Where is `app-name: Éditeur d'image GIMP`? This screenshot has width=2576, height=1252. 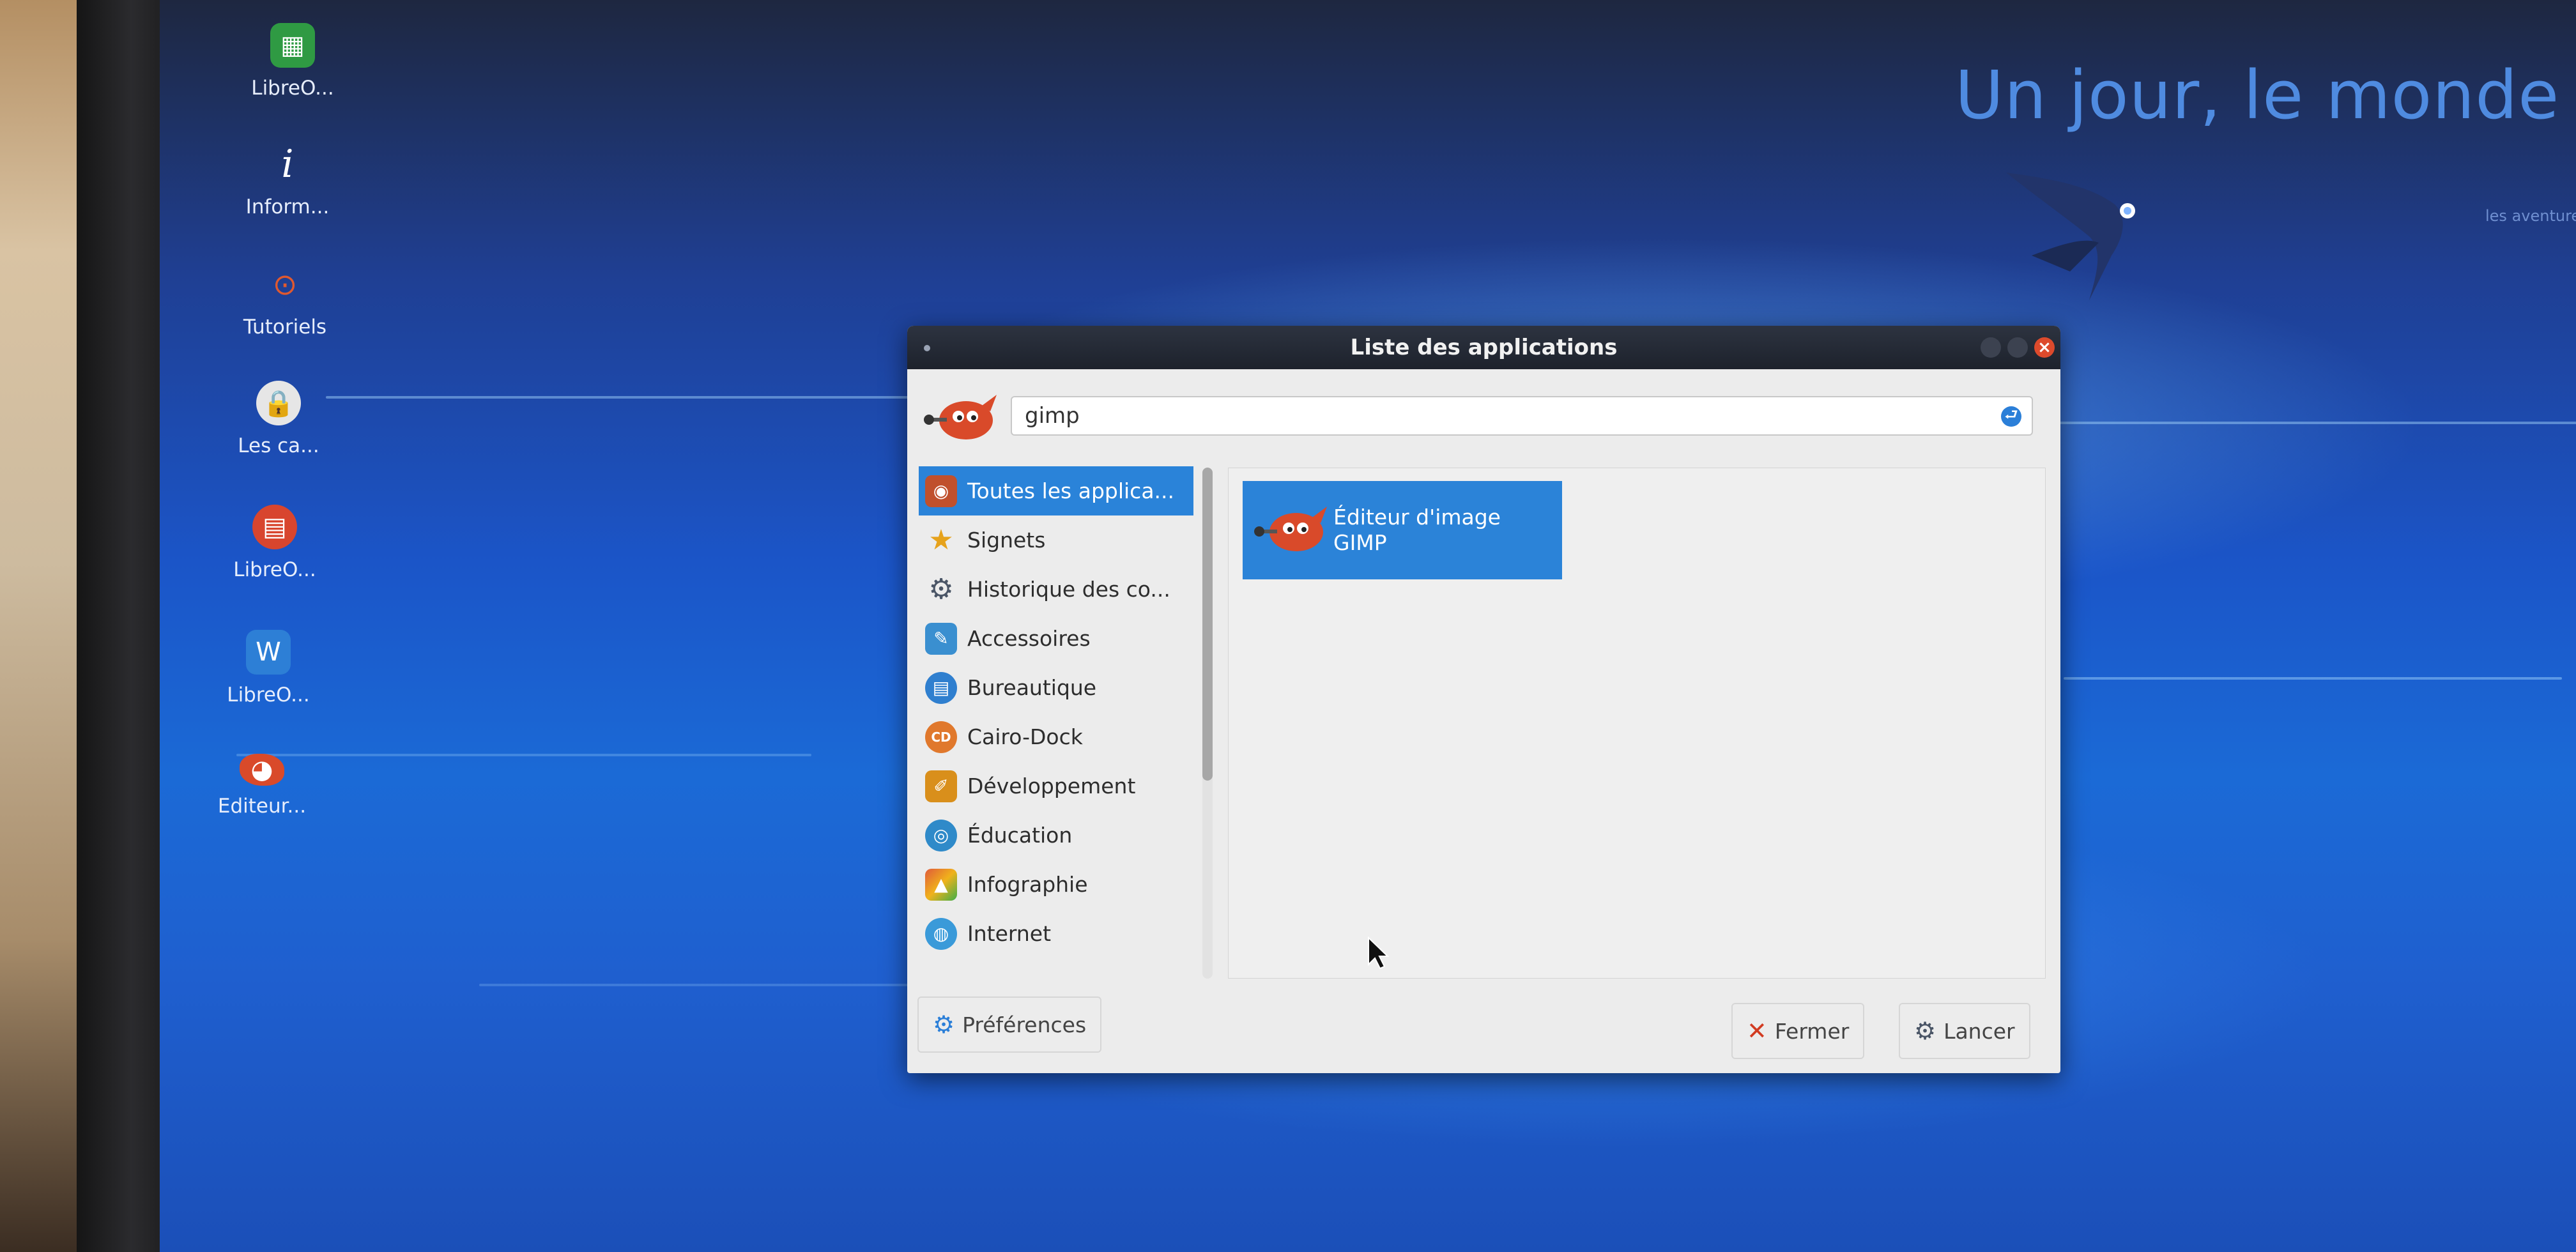
app-name: Éditeur d'image GIMP is located at coordinates (1417, 530).